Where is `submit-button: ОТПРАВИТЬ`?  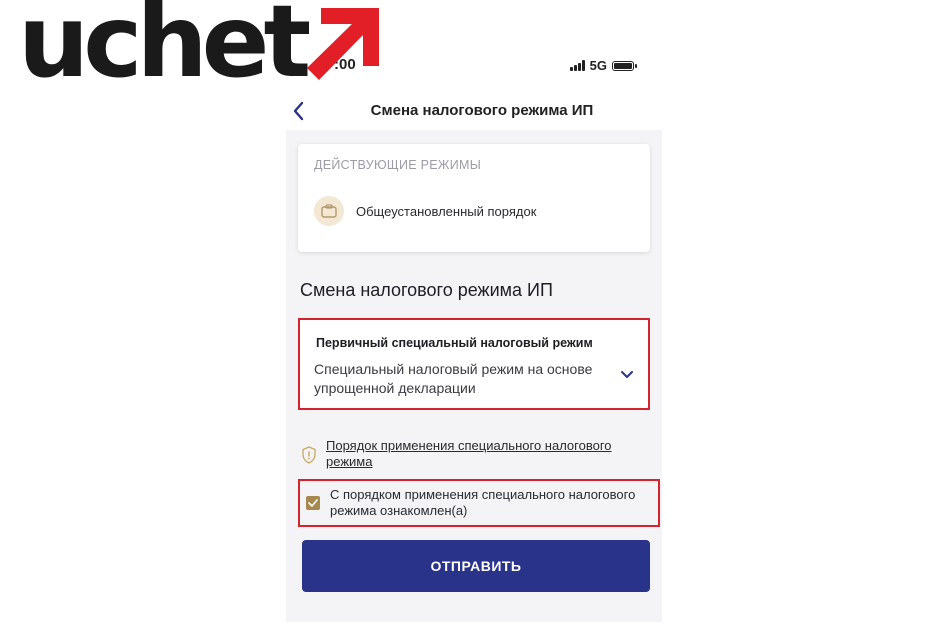
submit-button: ОТПРАВИТЬ is located at coordinates (476, 566).